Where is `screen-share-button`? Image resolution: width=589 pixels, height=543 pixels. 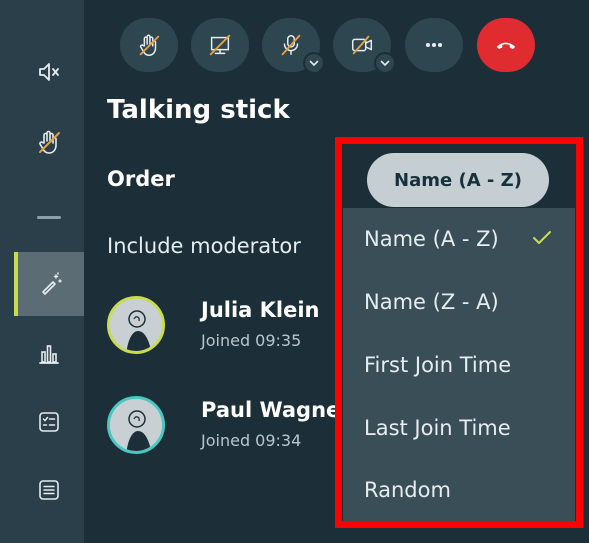
screen-share-button is located at coordinates (220, 45).